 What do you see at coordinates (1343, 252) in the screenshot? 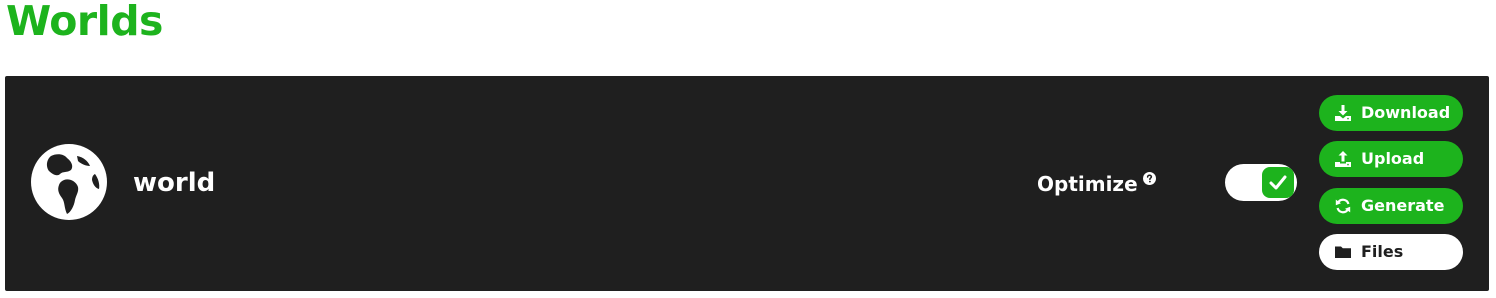
I see `folder-icon` at bounding box center [1343, 252].